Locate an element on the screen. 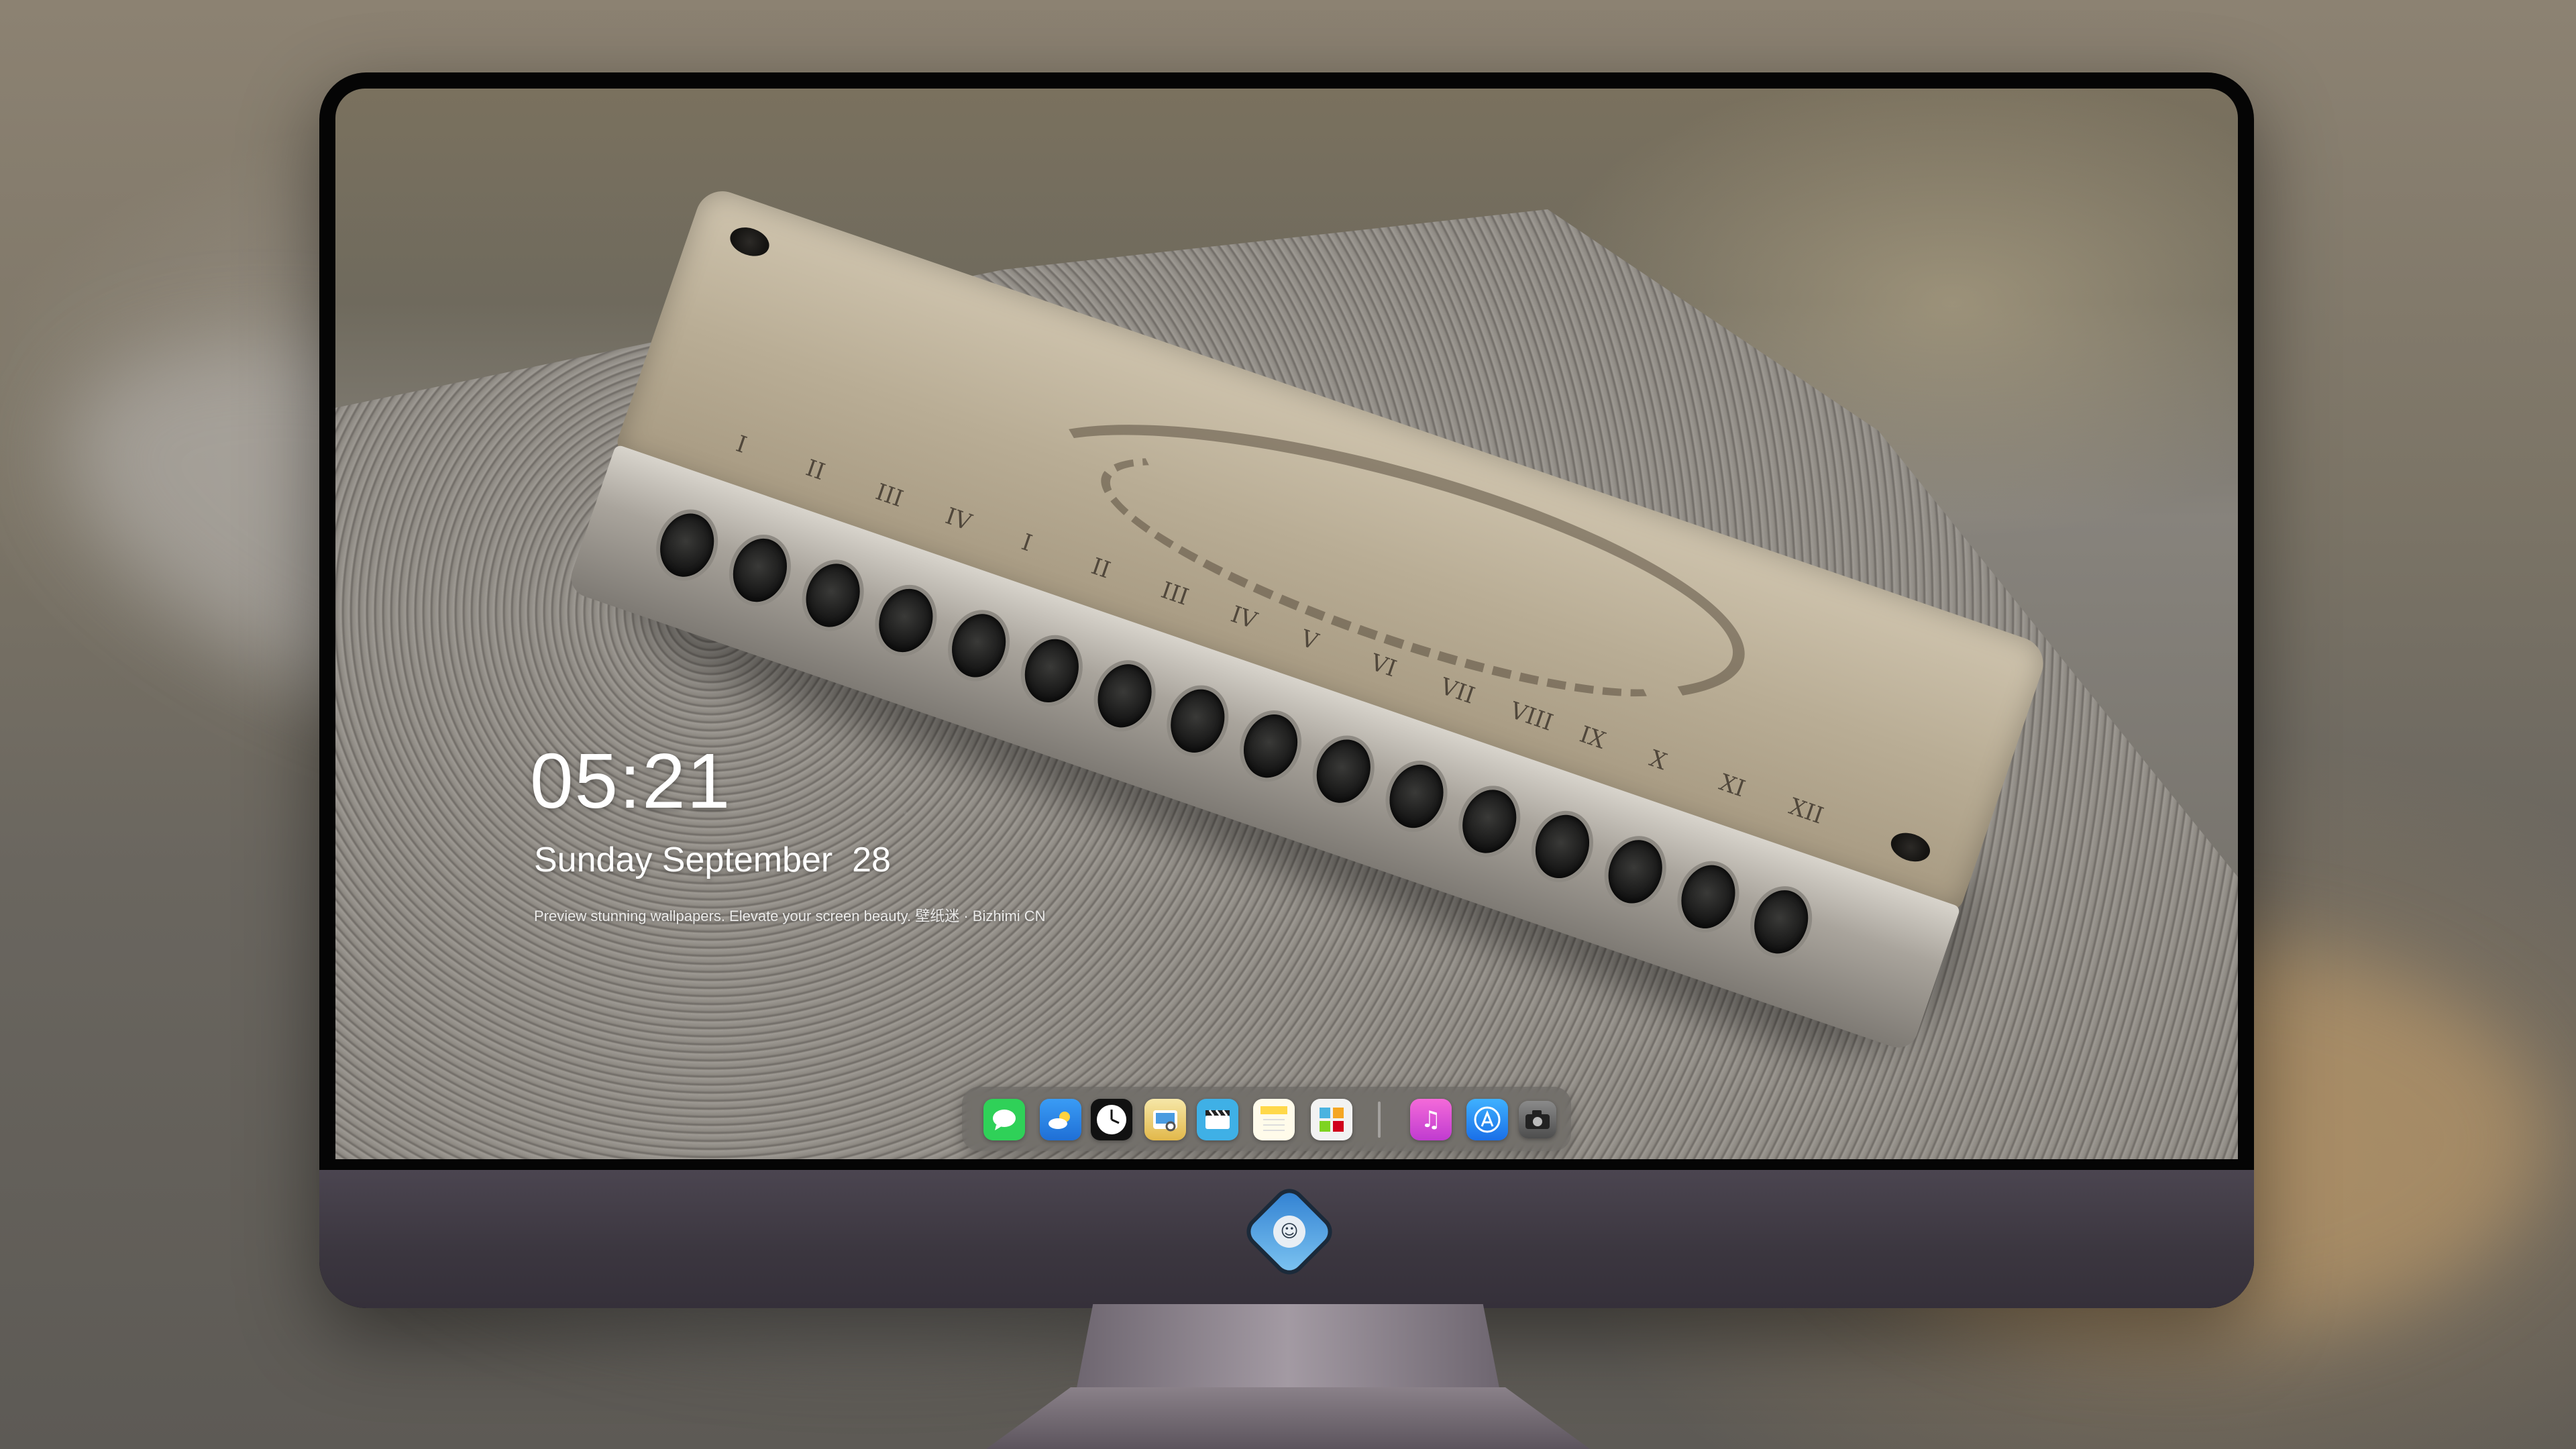 This screenshot has height=1449, width=2576. harmonica-numeral: III is located at coordinates (889, 495).